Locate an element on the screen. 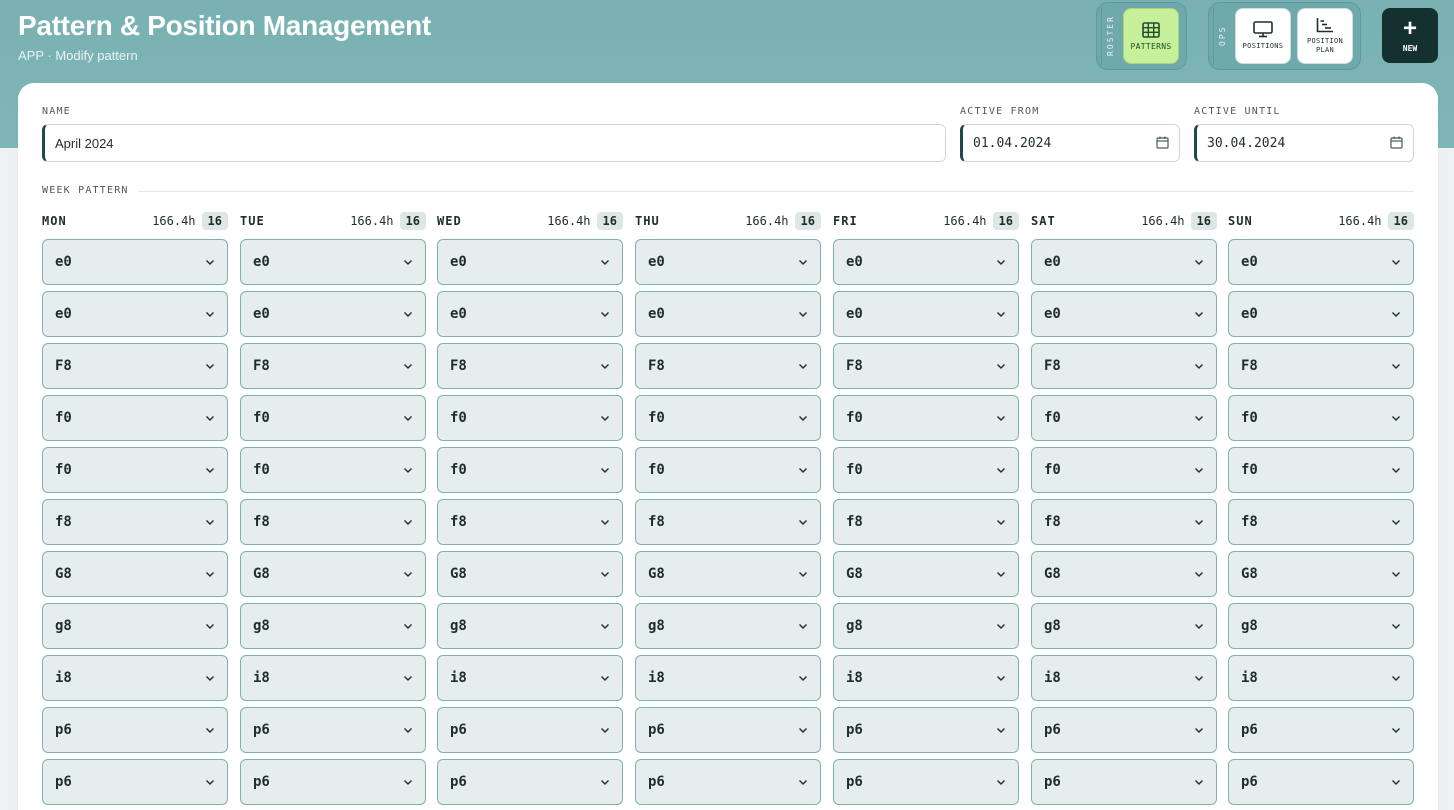  active-until-field: 30.04.2024 is located at coordinates (1304, 143).